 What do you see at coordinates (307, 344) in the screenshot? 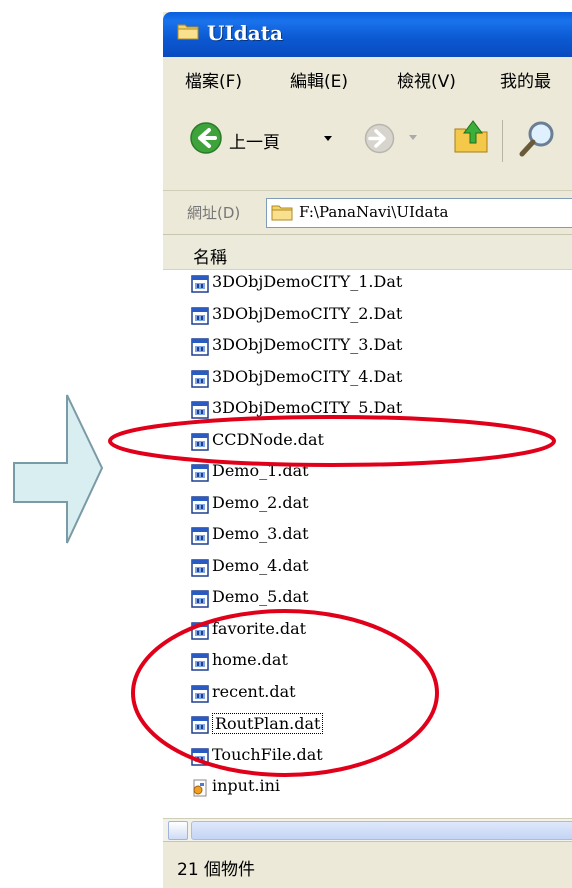
I see `file-name: 3DObjDemoCITY_3.Dat` at bounding box center [307, 344].